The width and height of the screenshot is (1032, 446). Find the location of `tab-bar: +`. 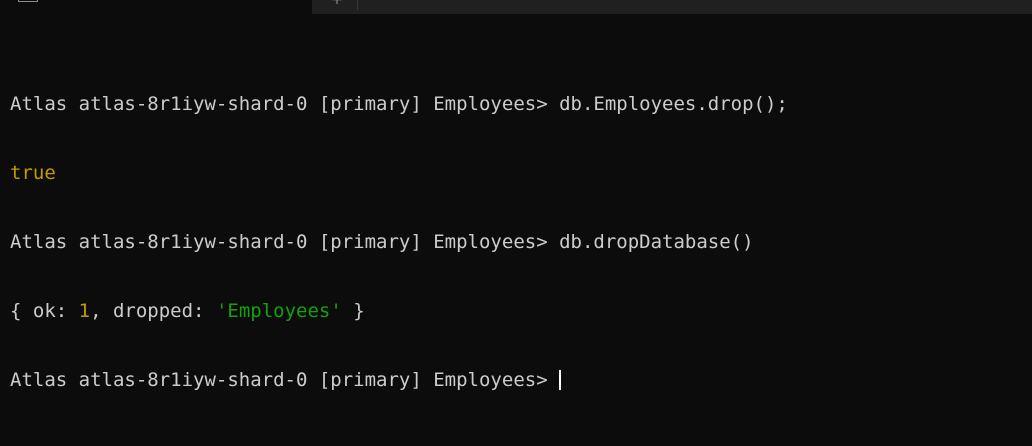

tab-bar: + is located at coordinates (516, 7).